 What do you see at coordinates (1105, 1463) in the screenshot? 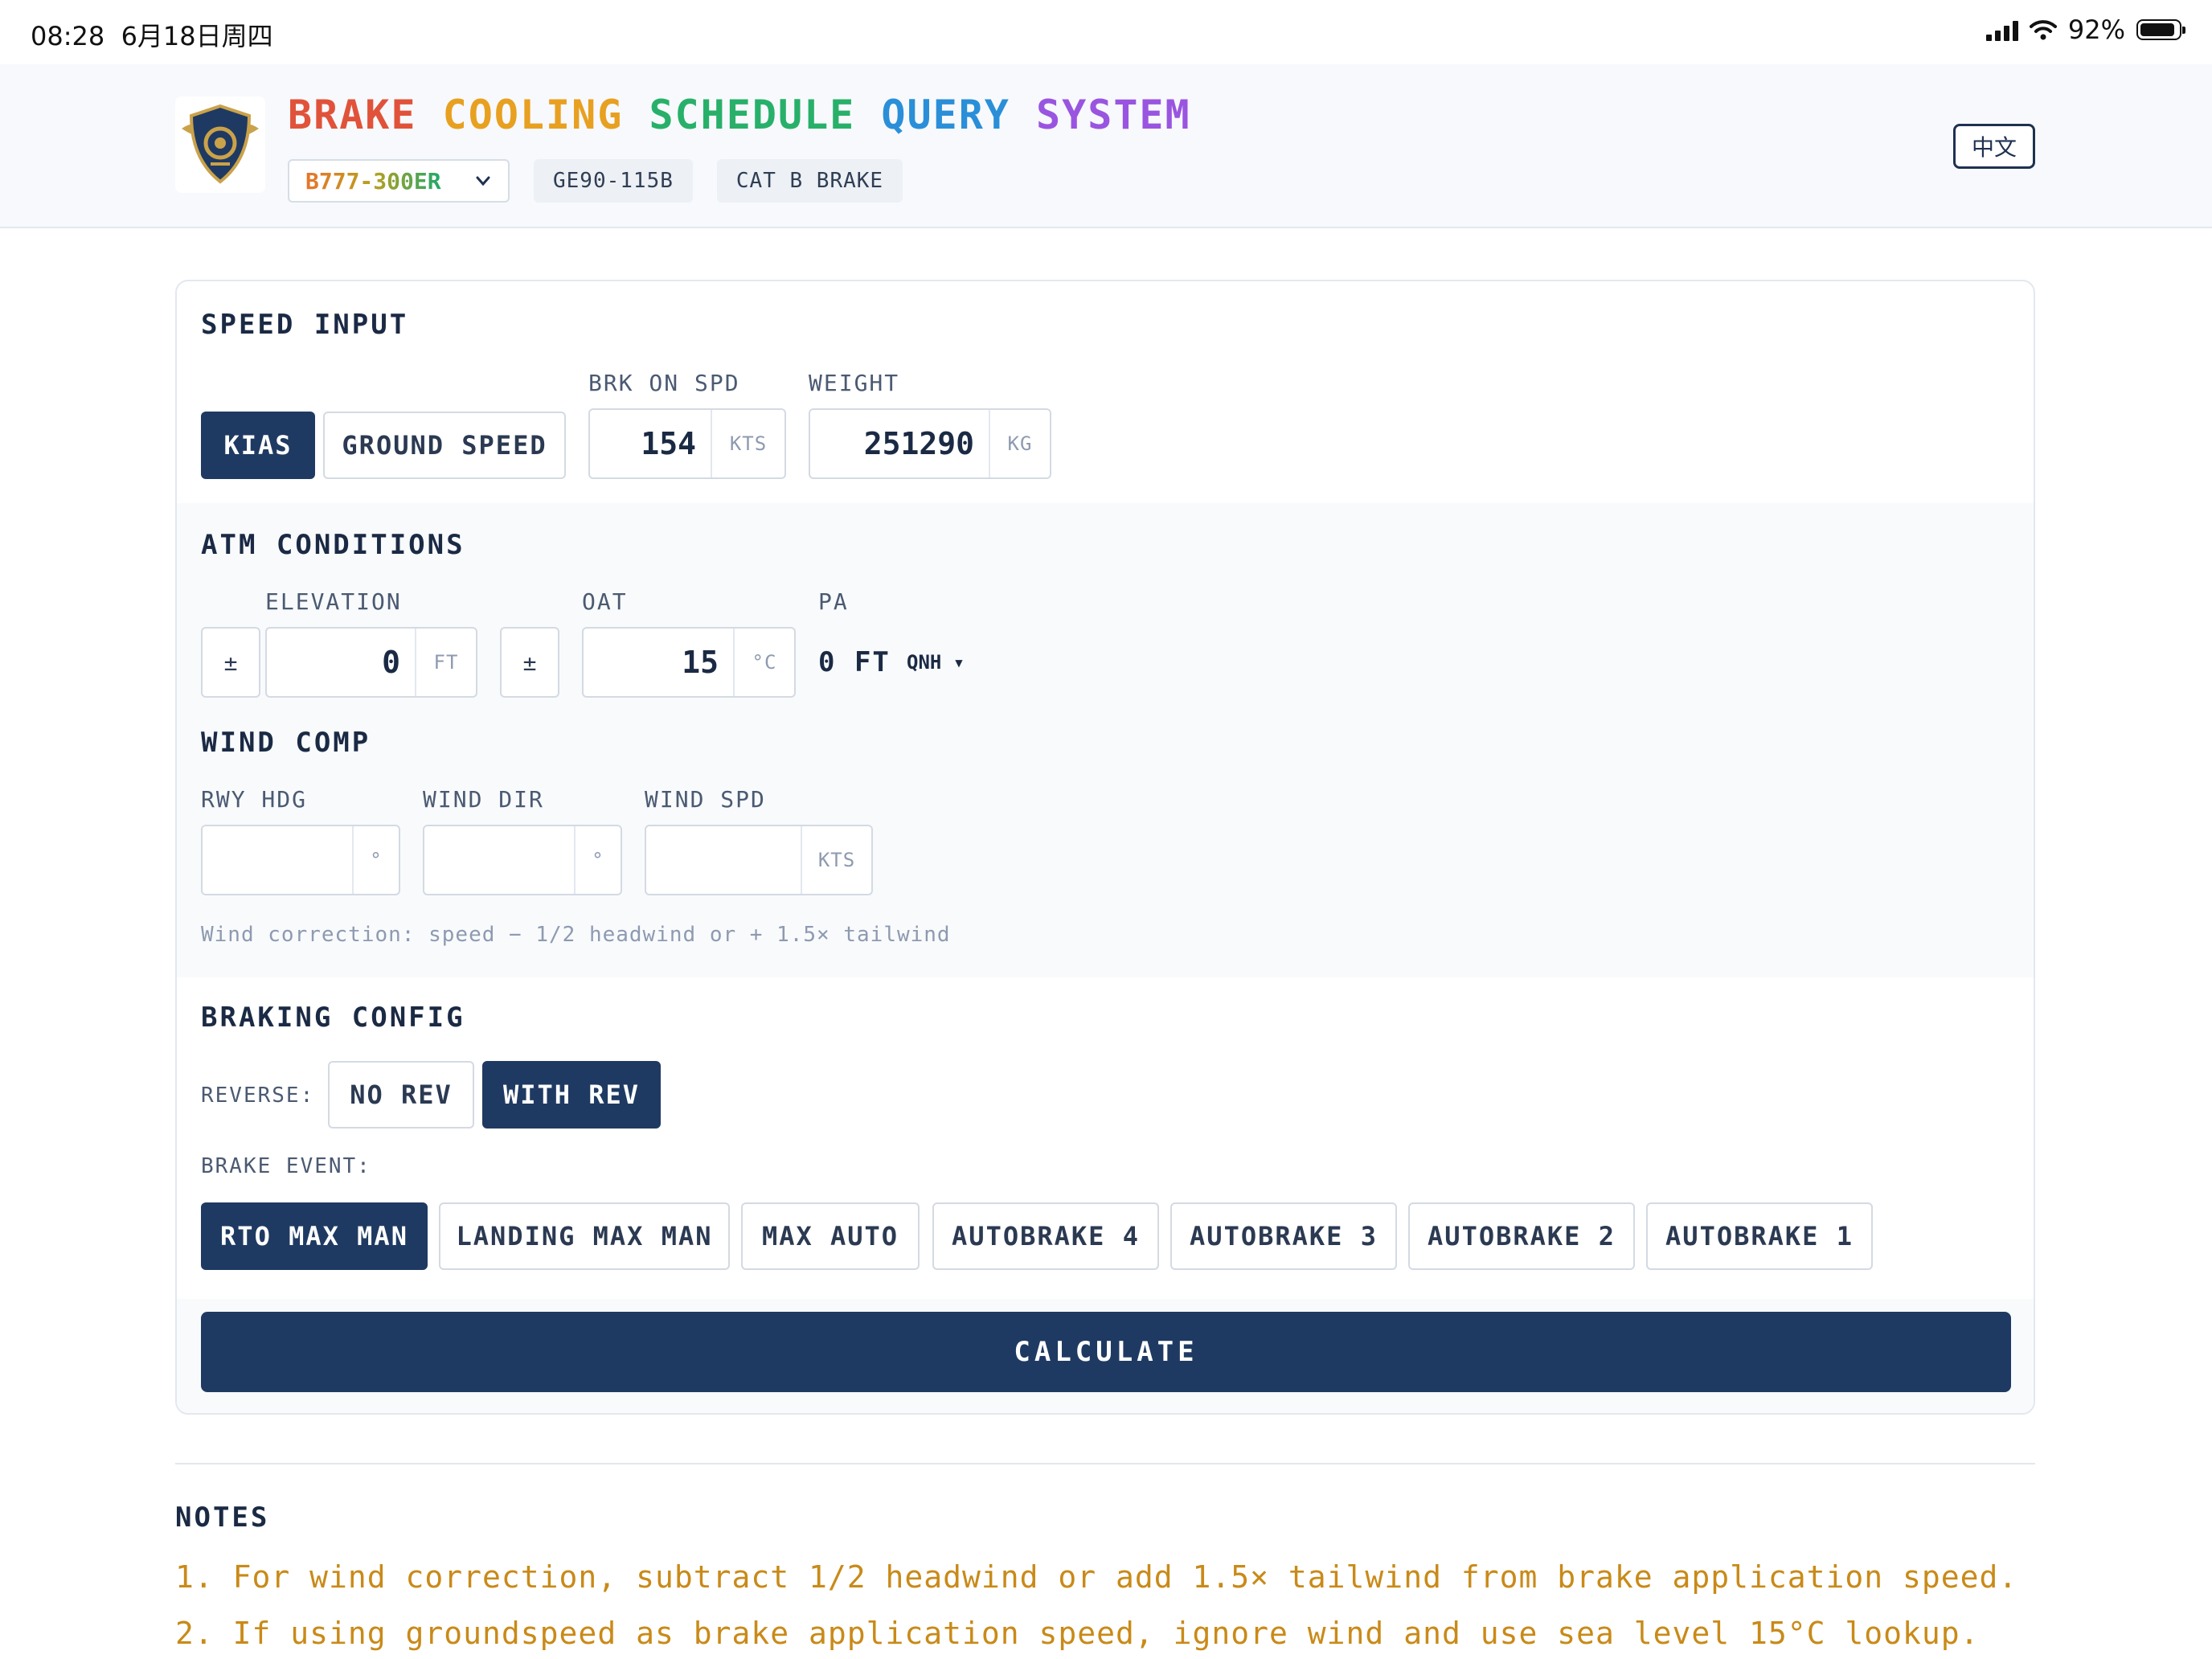
I see `section-divider` at bounding box center [1105, 1463].